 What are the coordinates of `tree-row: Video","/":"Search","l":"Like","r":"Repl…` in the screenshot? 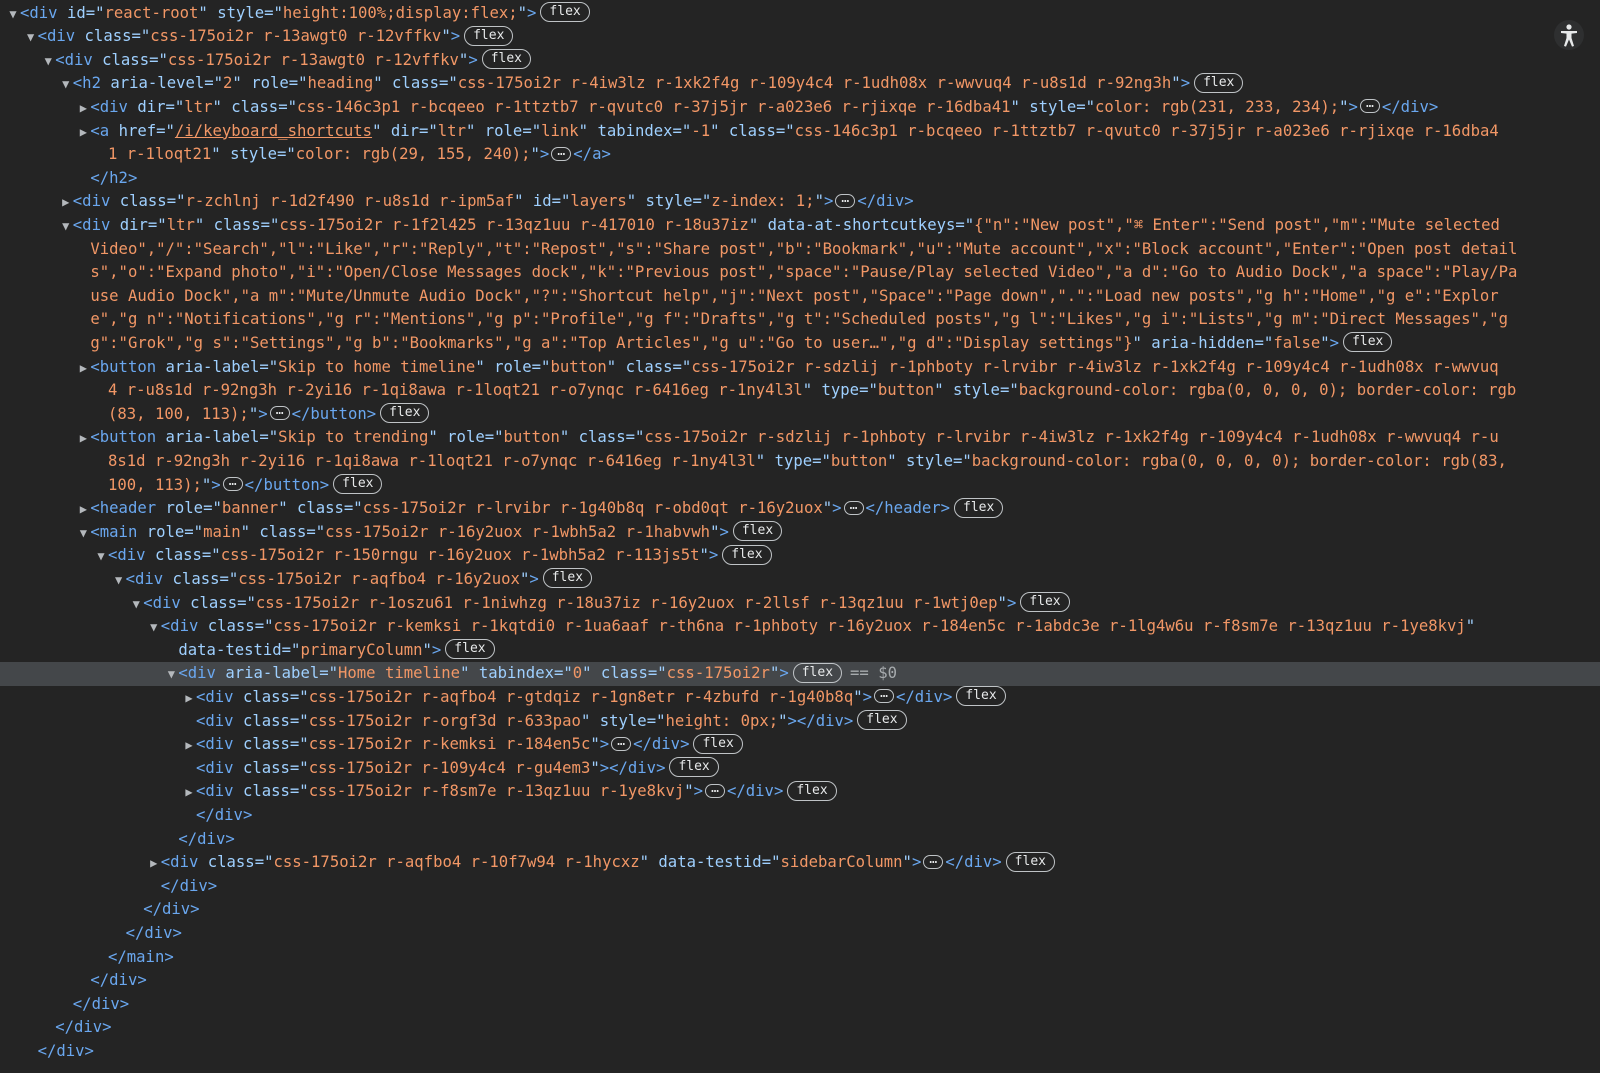 It's located at (800, 250).